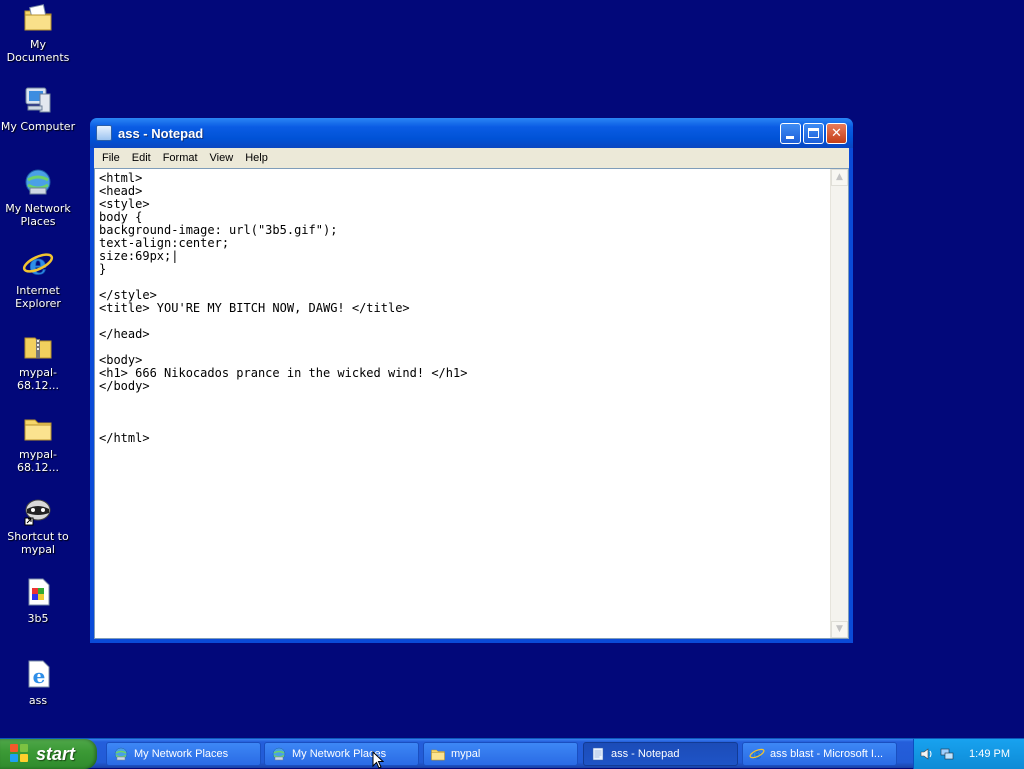  I want to click on desktop-shortcut-label: 3b5, so click(38, 618).